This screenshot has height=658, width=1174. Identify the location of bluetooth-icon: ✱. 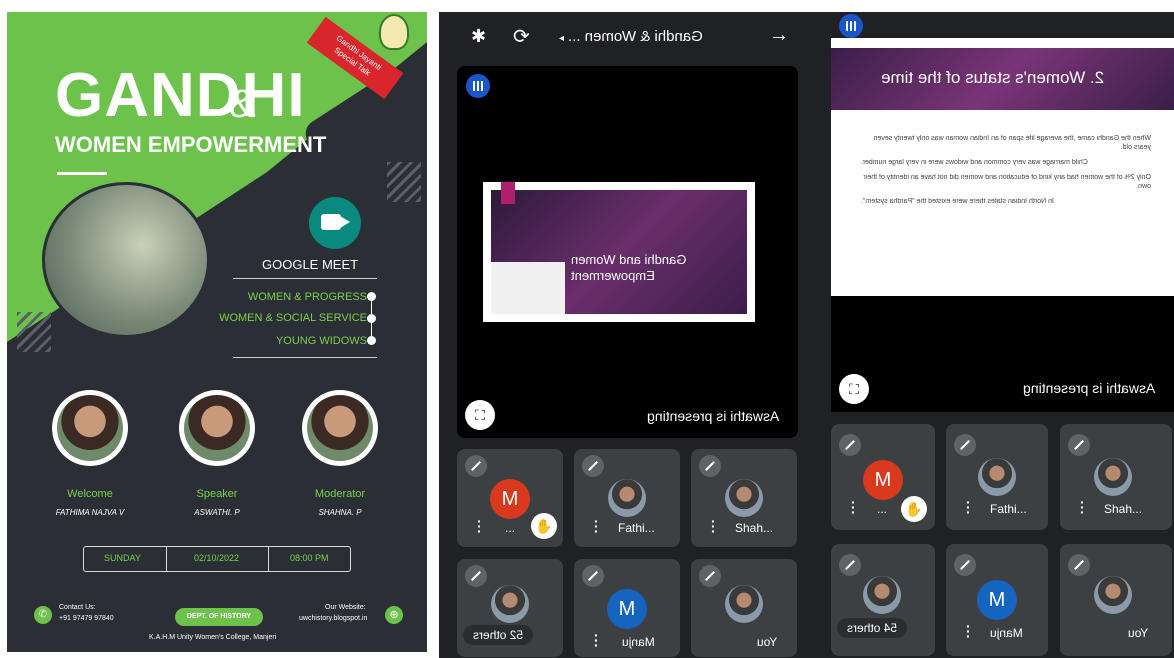
(478, 36).